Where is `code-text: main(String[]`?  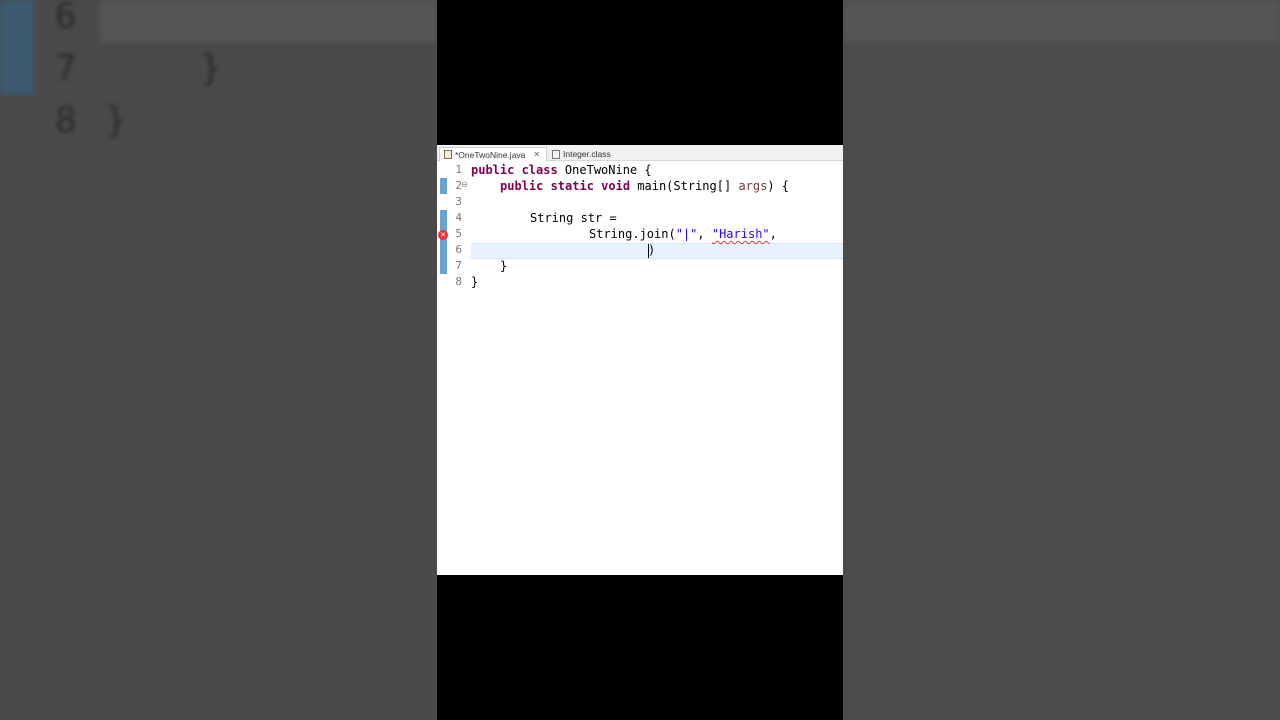 code-text: main(String[] is located at coordinates (688, 186).